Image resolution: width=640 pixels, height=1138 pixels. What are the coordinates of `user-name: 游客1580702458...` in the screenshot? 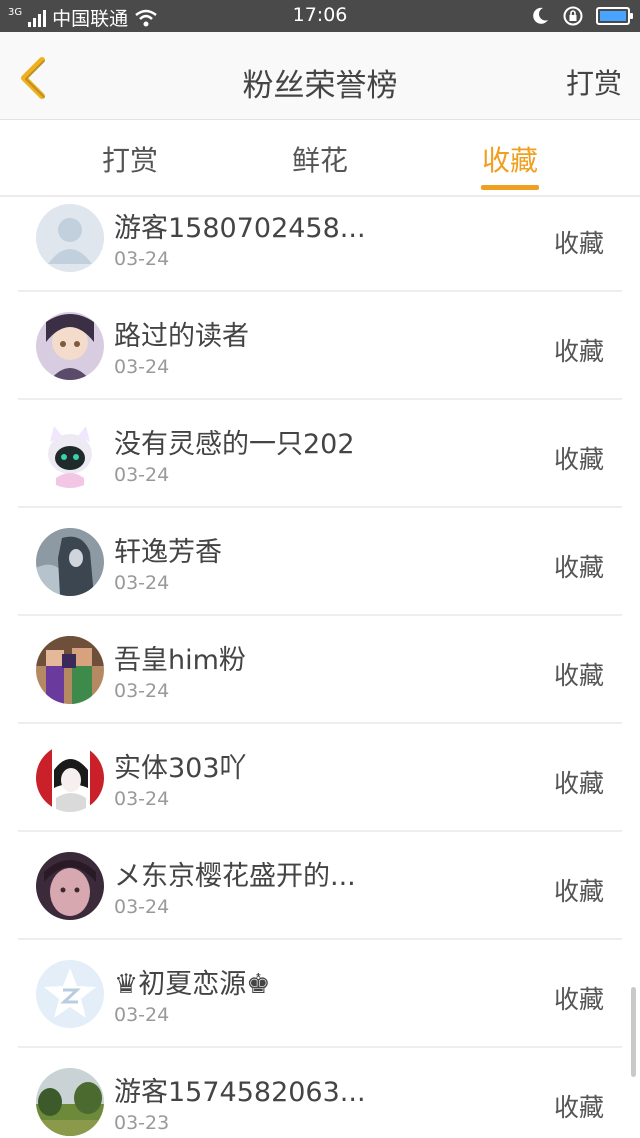 It's located at (240, 228).